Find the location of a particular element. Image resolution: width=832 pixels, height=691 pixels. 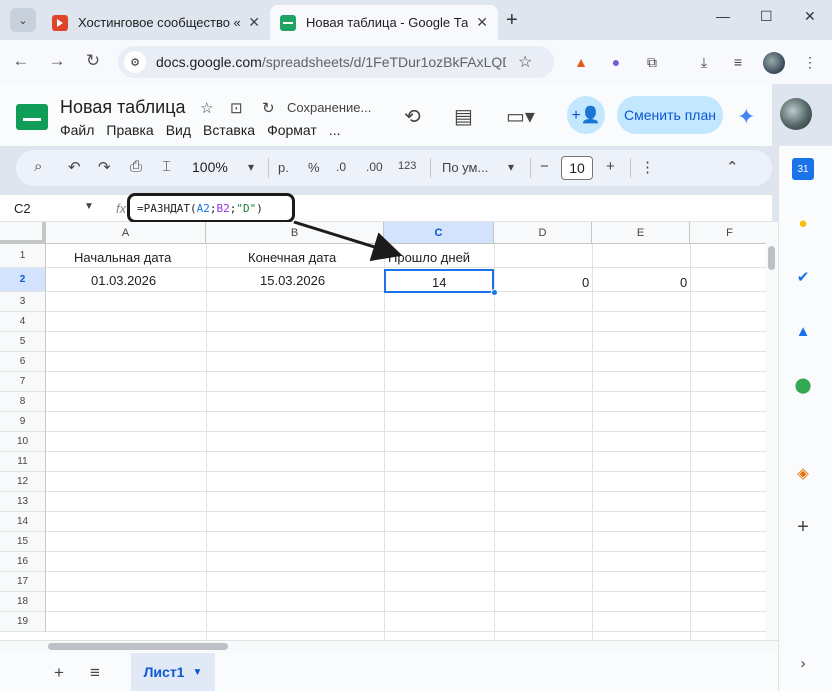

currency-format-button: р. is located at coordinates (283, 167).